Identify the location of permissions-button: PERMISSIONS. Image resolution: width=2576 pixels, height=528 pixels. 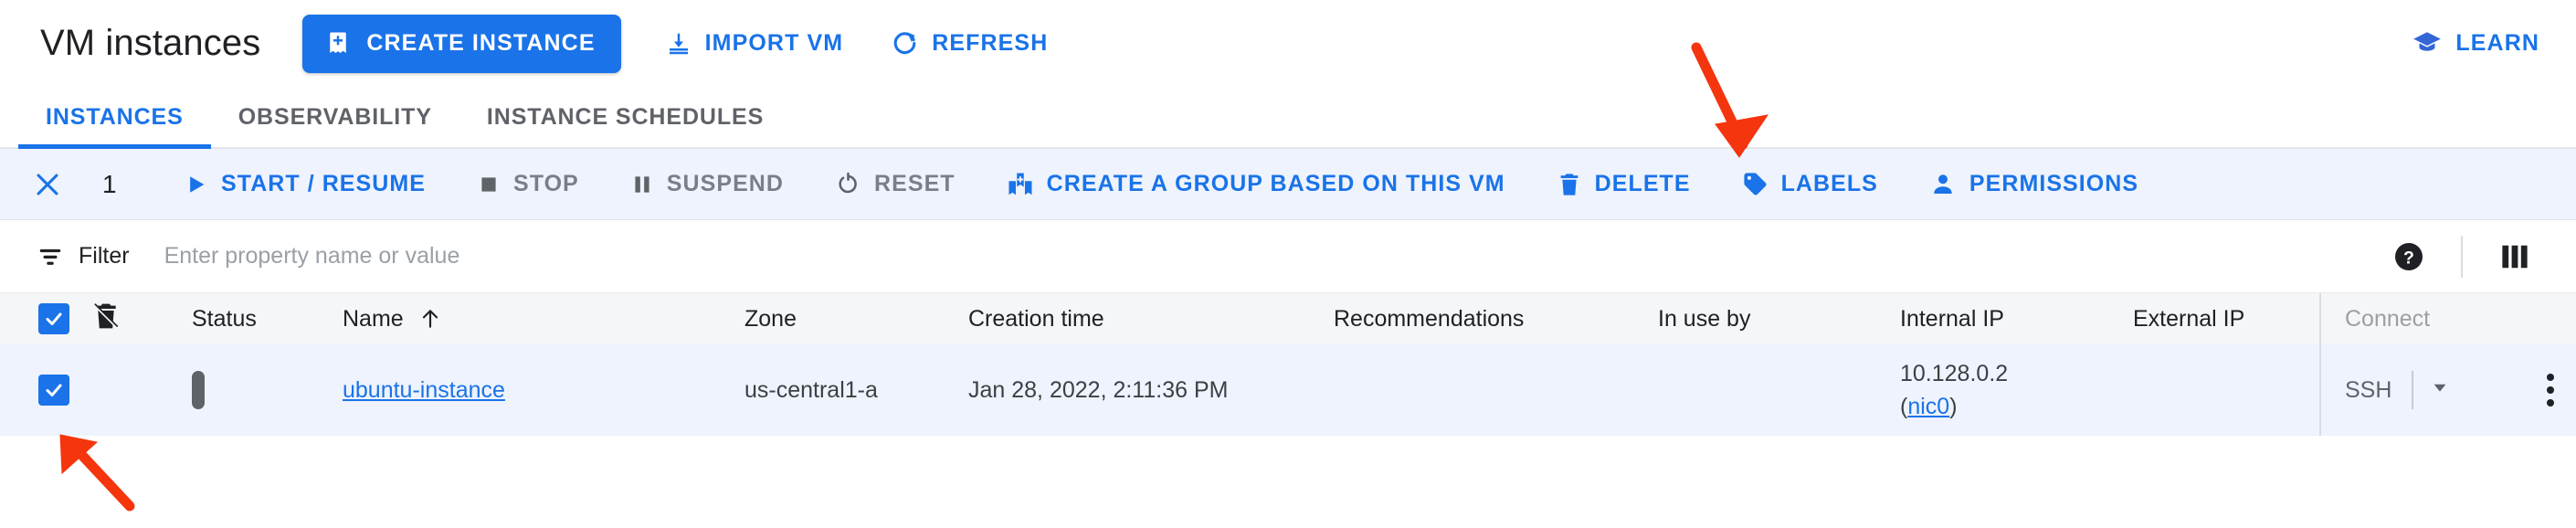
(2033, 184).